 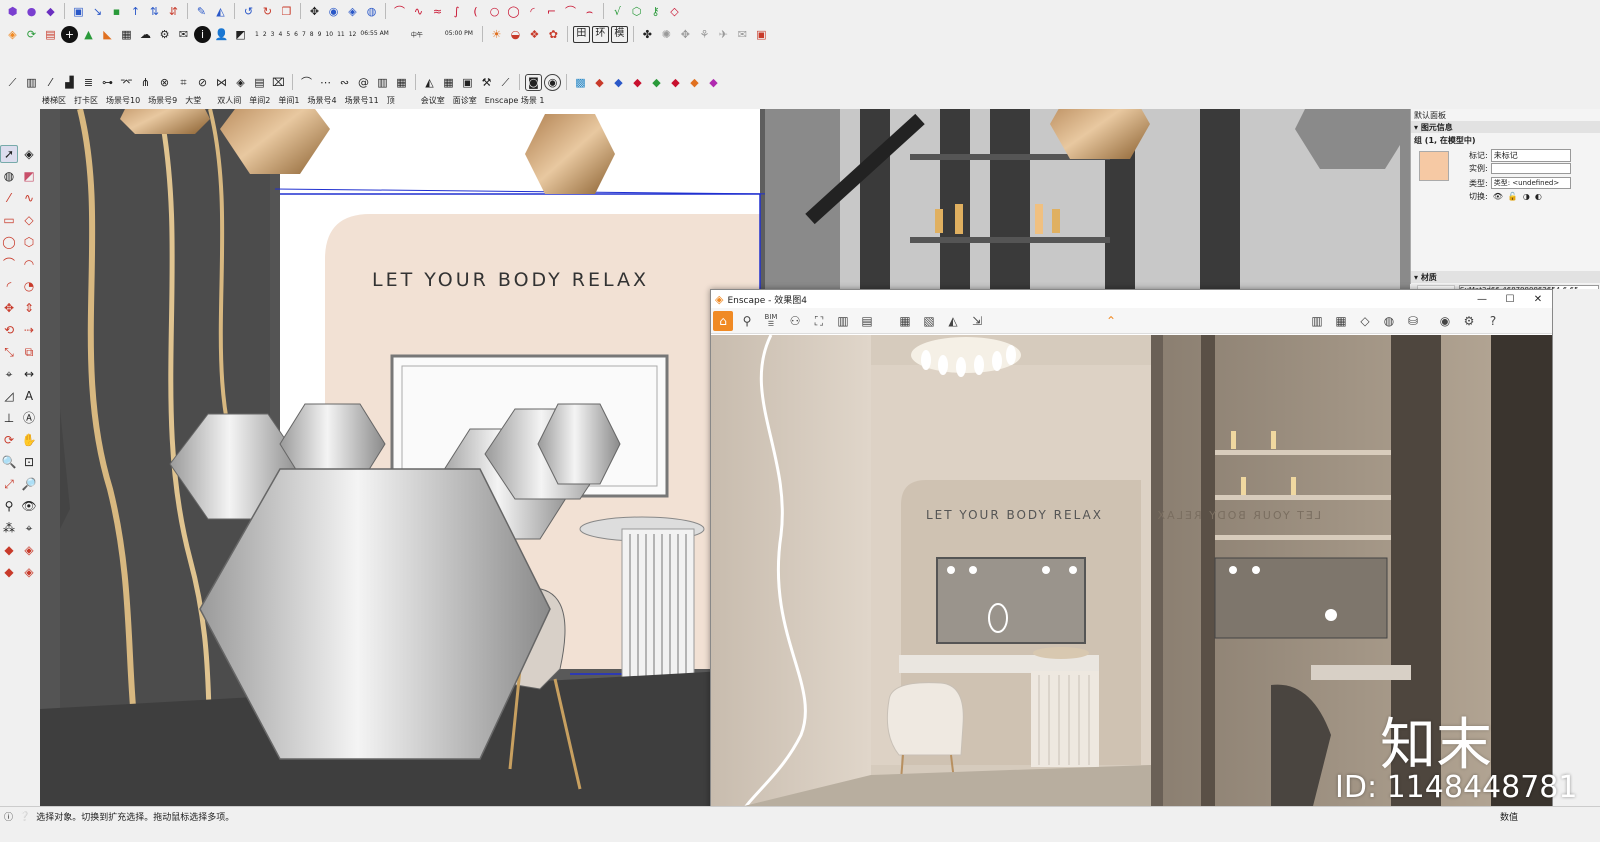 I want to click on cube-blue-icon: ▣, so click(x=78, y=11).